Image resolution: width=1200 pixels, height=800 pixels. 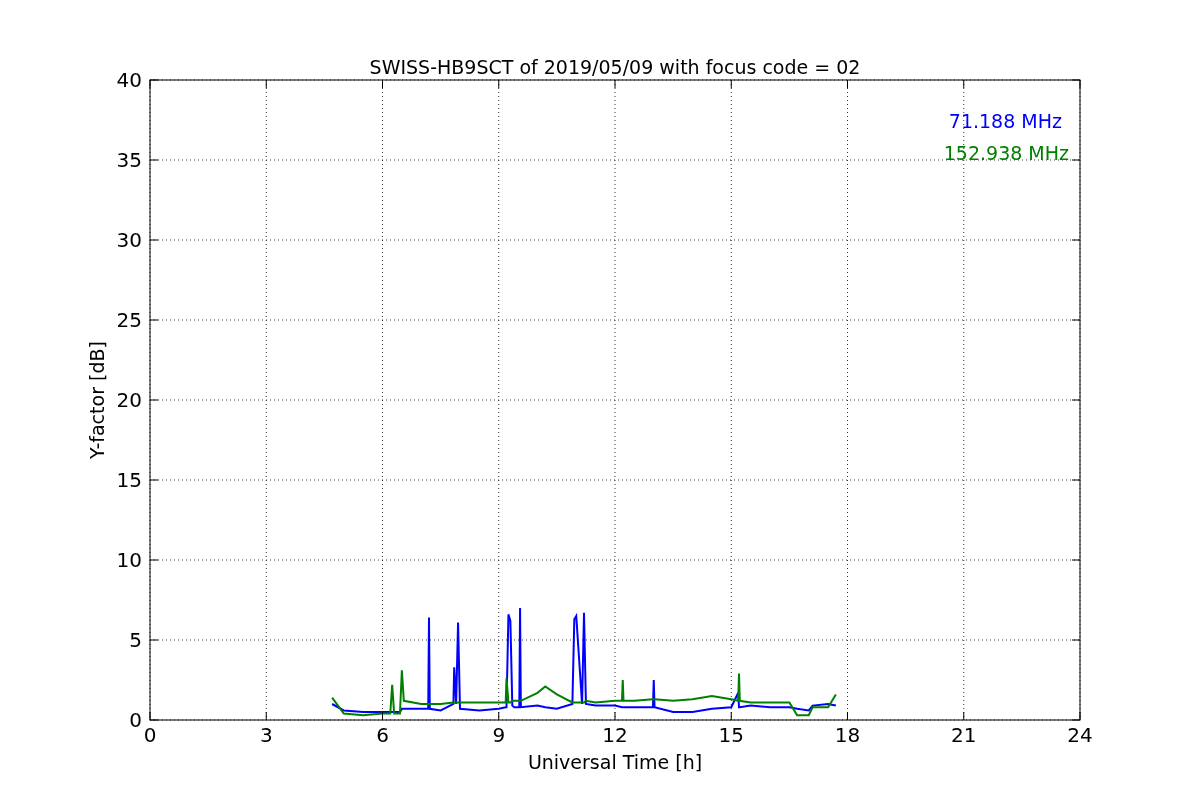 What do you see at coordinates (615, 762) in the screenshot?
I see `x-axis-title: Universal Time [h]` at bounding box center [615, 762].